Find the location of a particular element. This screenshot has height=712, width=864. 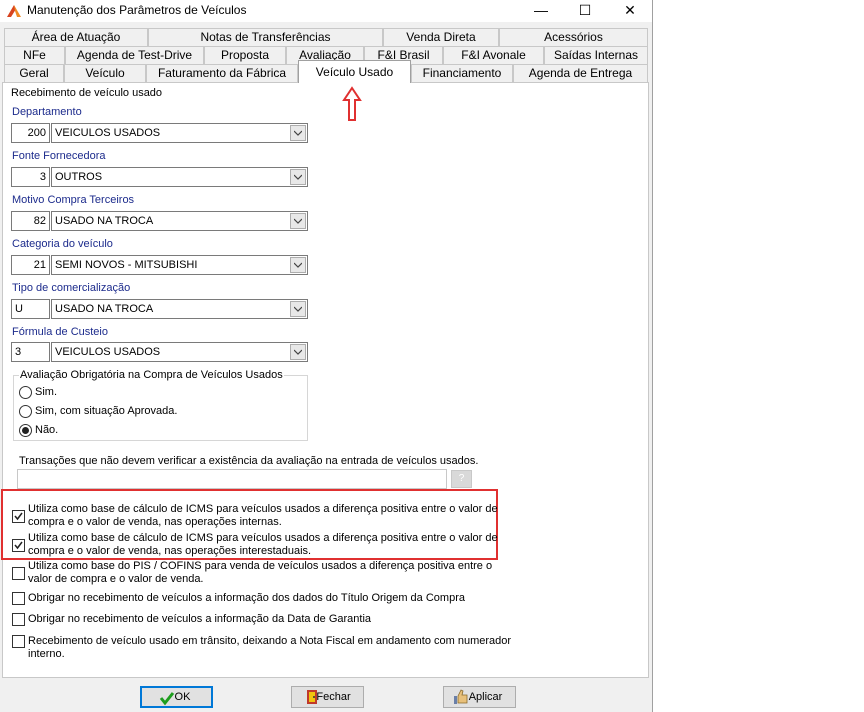

fonte-fornecedora-select: OUTROS is located at coordinates (179, 177).